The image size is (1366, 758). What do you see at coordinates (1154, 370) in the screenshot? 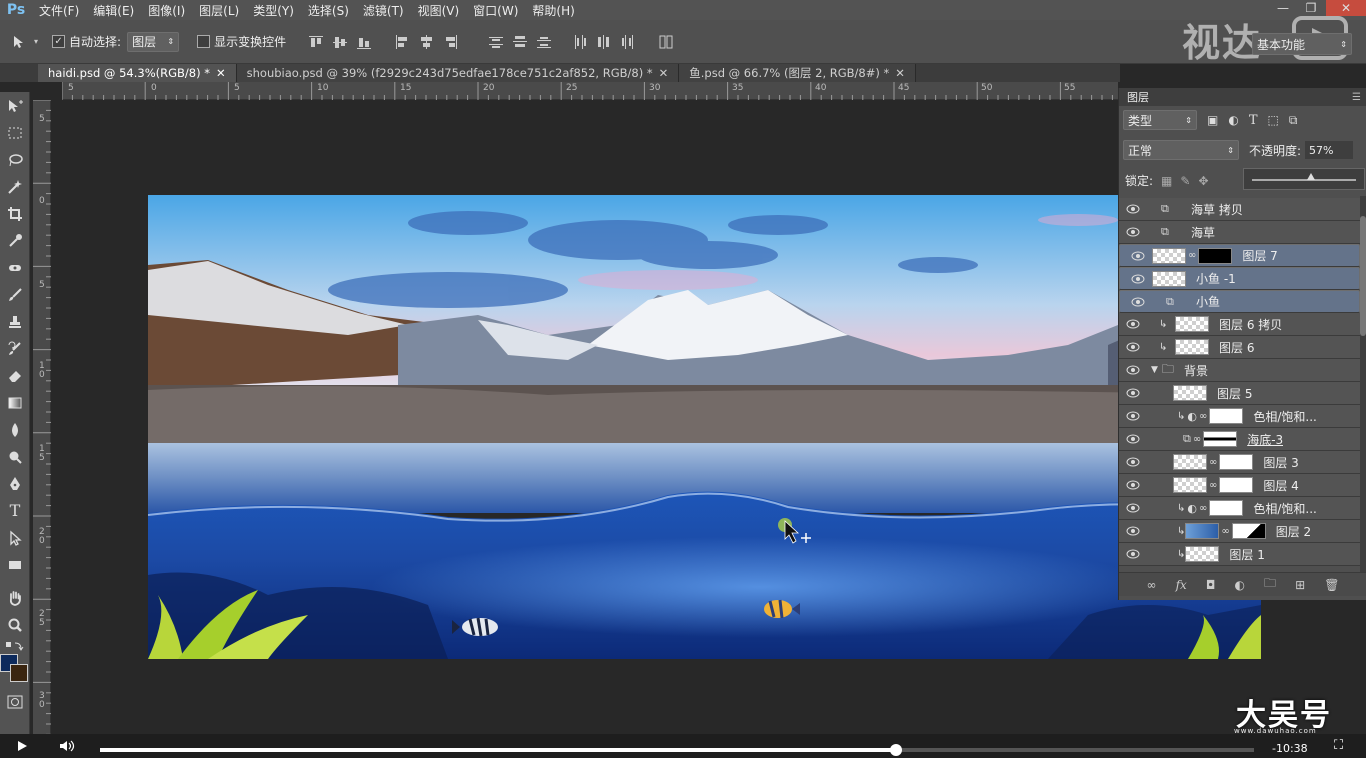
I see `expand-arrow-icon: ▼` at bounding box center [1154, 370].